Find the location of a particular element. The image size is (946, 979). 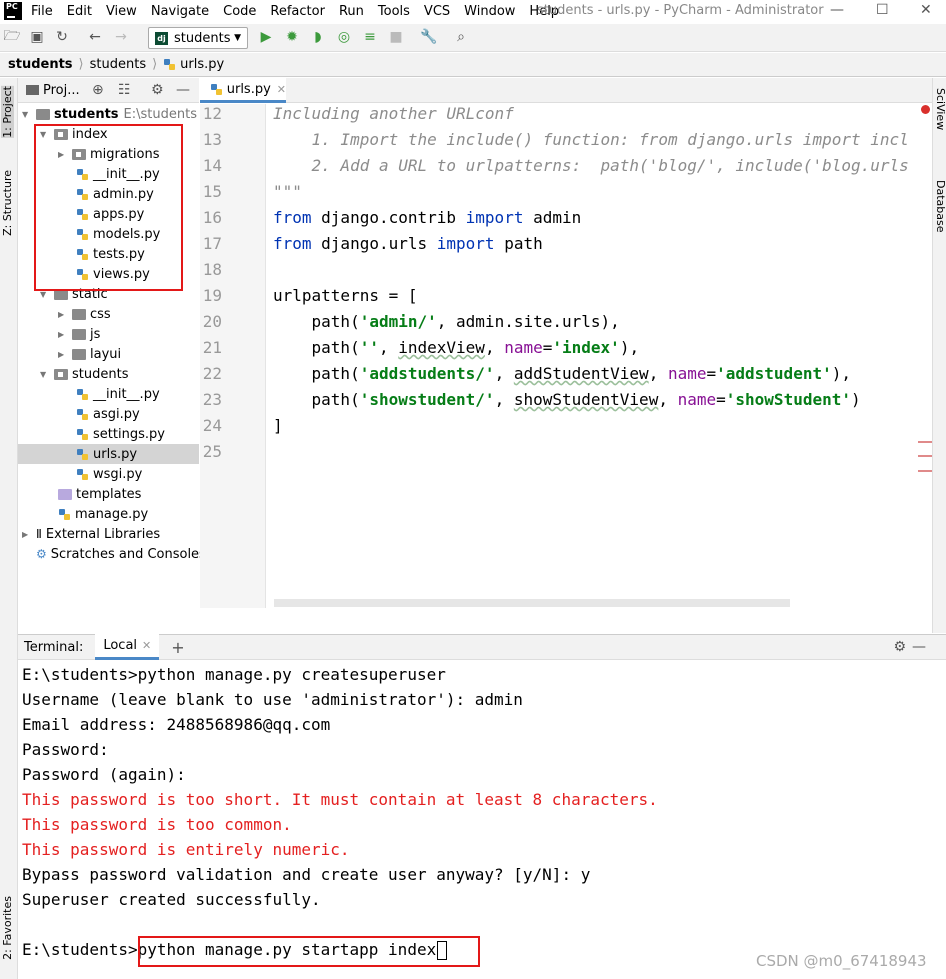

locate-file-icon: ⊕ is located at coordinates (98, 90).